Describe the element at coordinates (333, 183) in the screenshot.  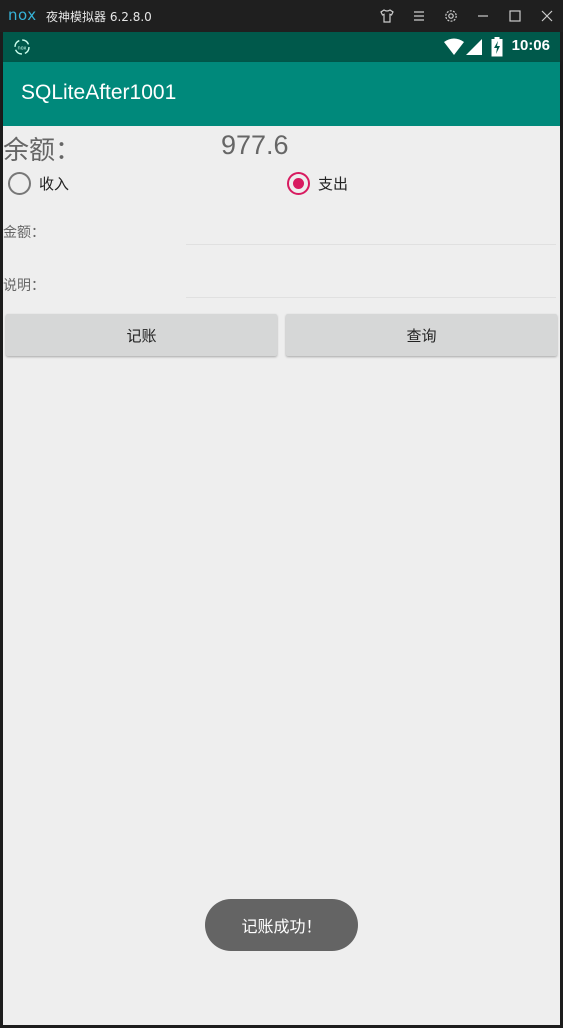
I see `expense-radio-label: 支出` at that location.